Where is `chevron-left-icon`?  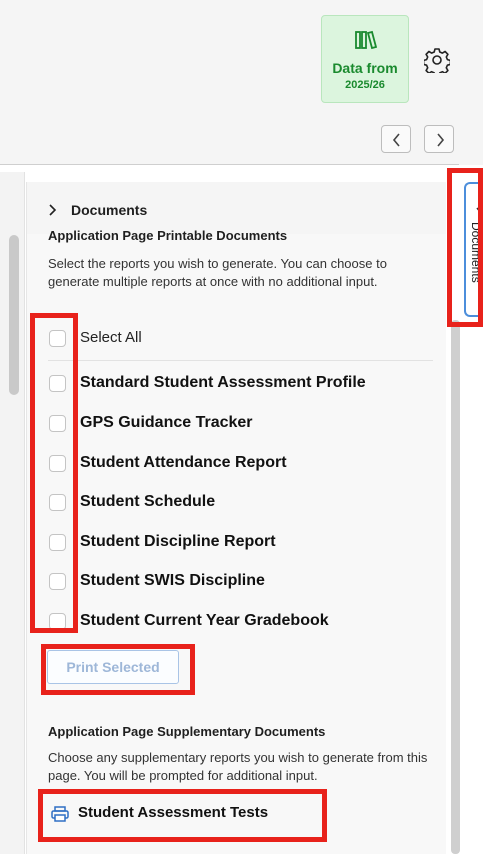 chevron-left-icon is located at coordinates (396, 140).